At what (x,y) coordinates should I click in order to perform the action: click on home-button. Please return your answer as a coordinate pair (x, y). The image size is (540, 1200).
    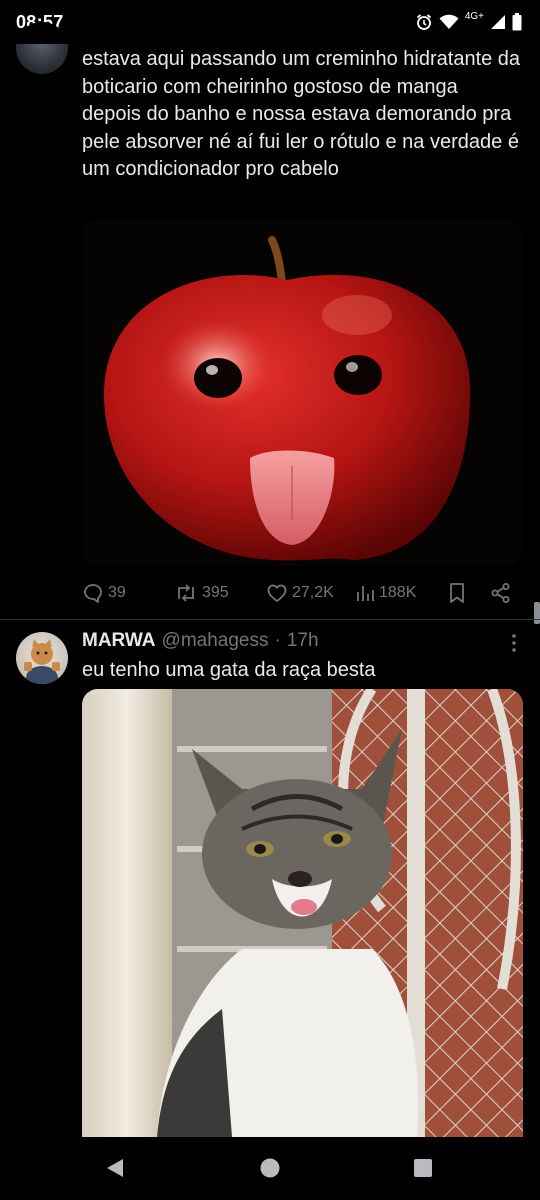
    Looking at the image, I should click on (270, 1170).